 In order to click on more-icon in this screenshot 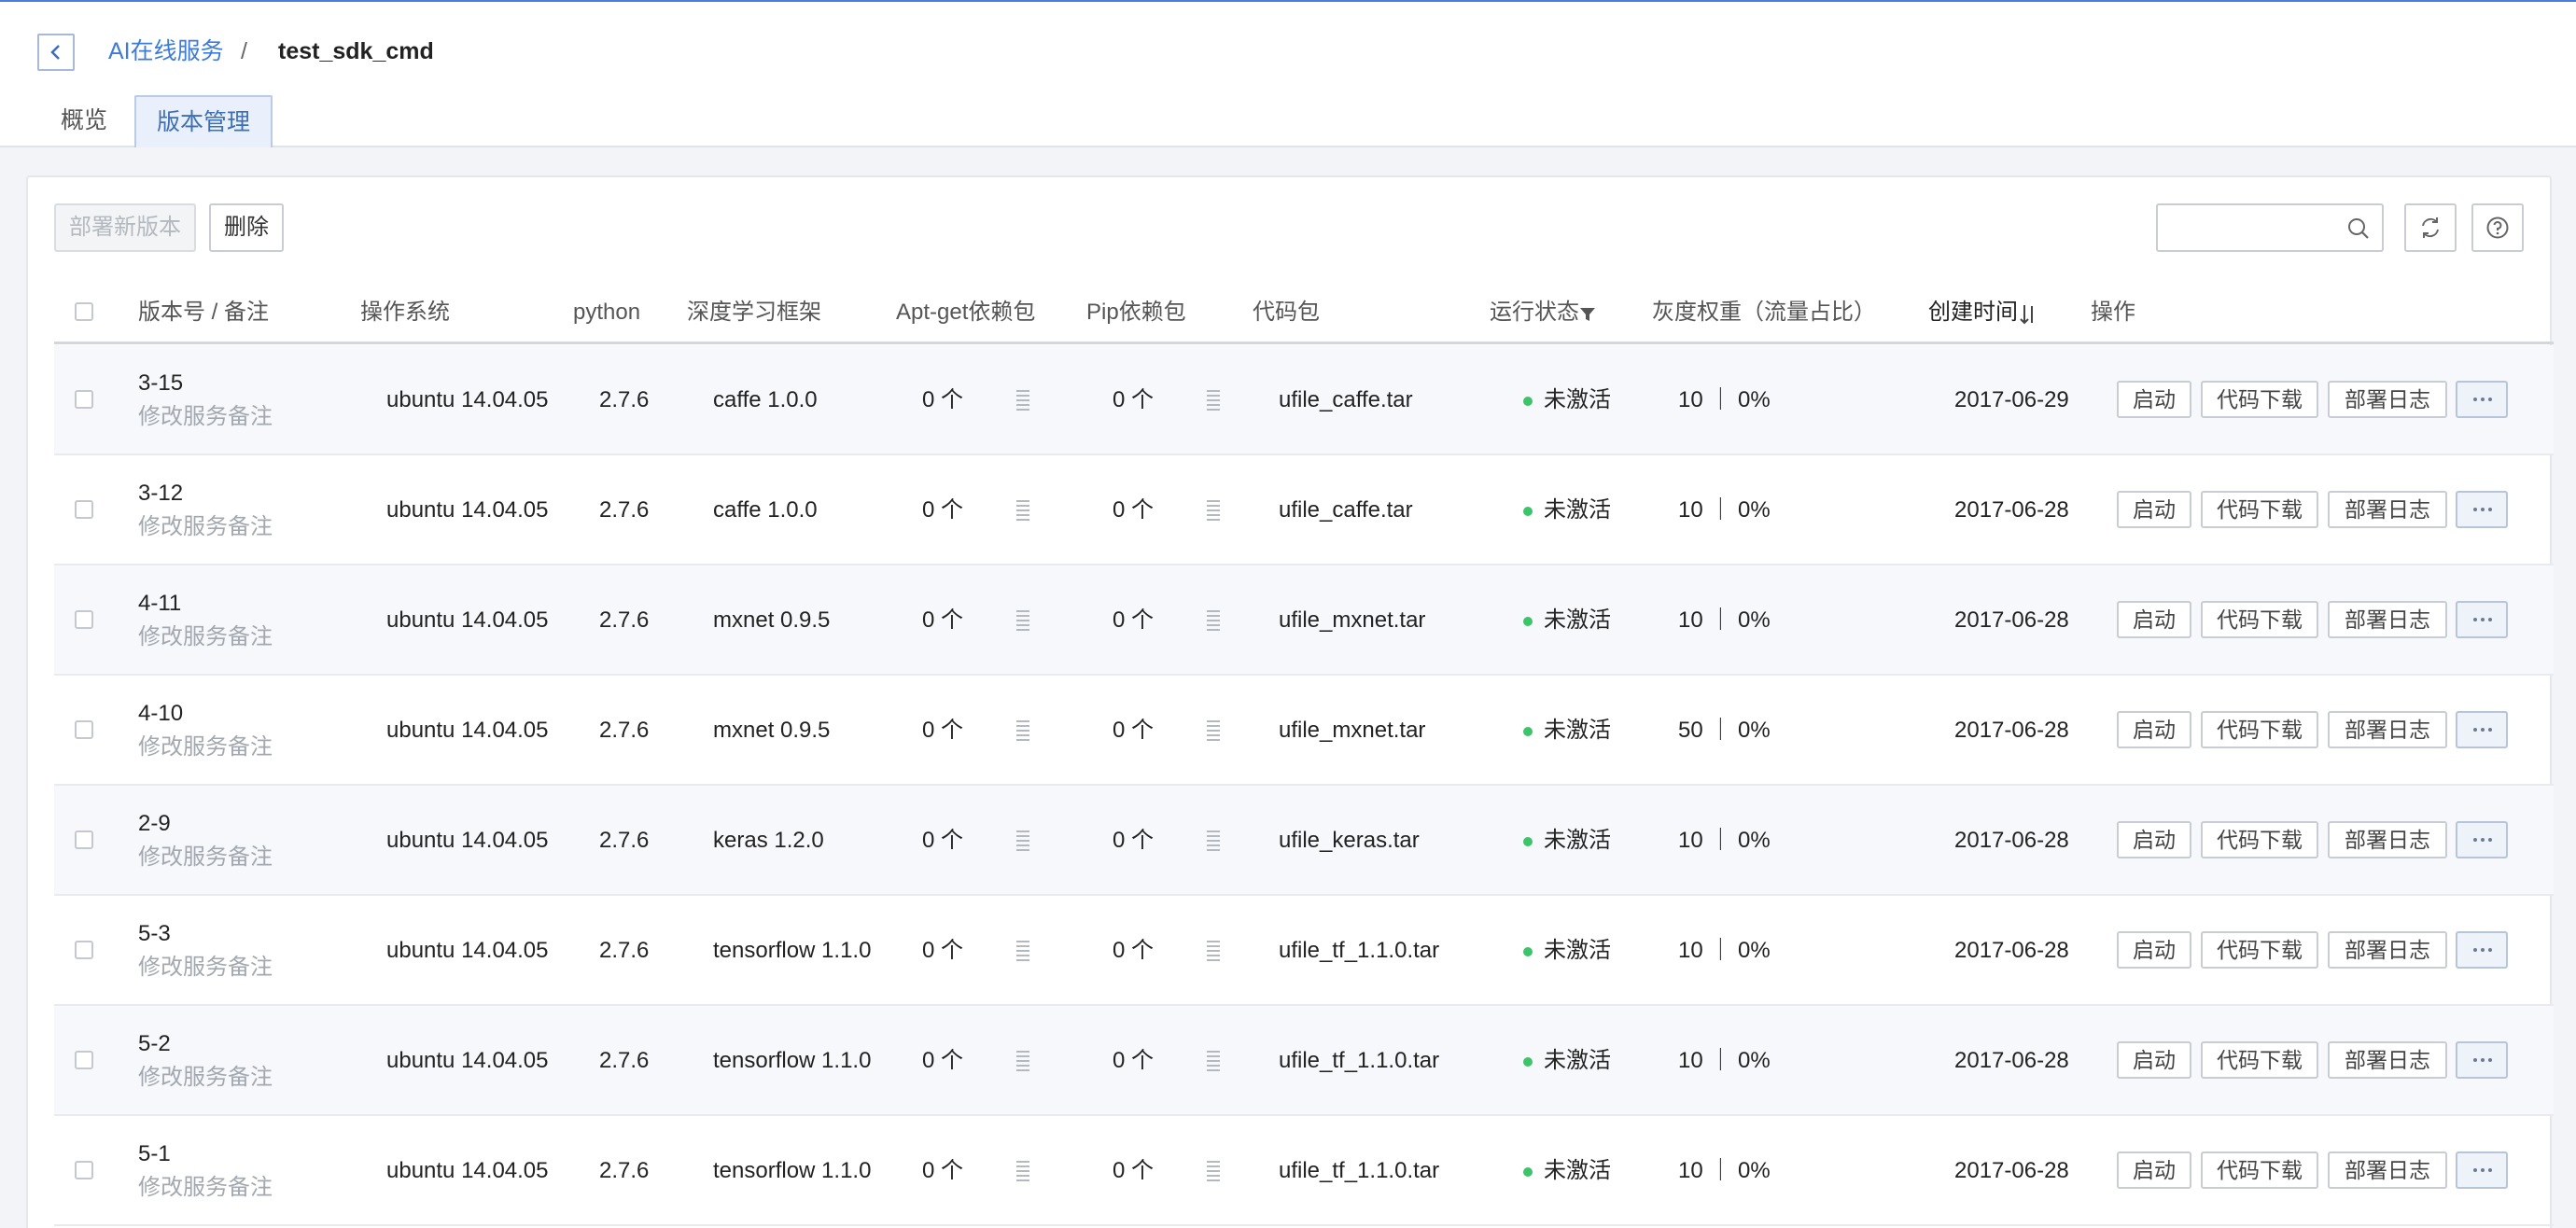, I will do `click(2482, 510)`.